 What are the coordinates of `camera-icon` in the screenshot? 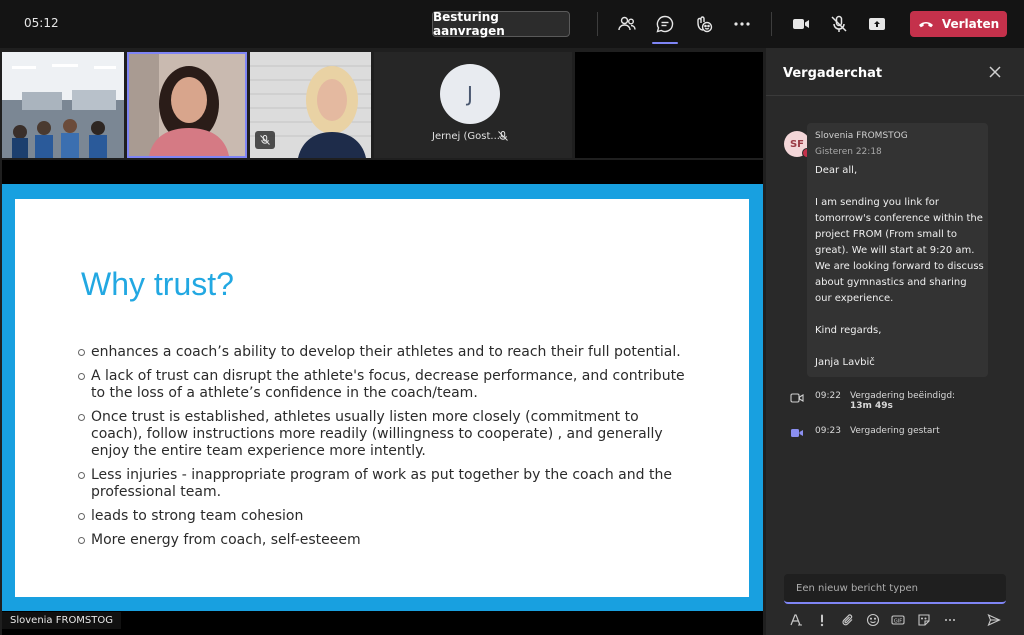 It's located at (801, 24).